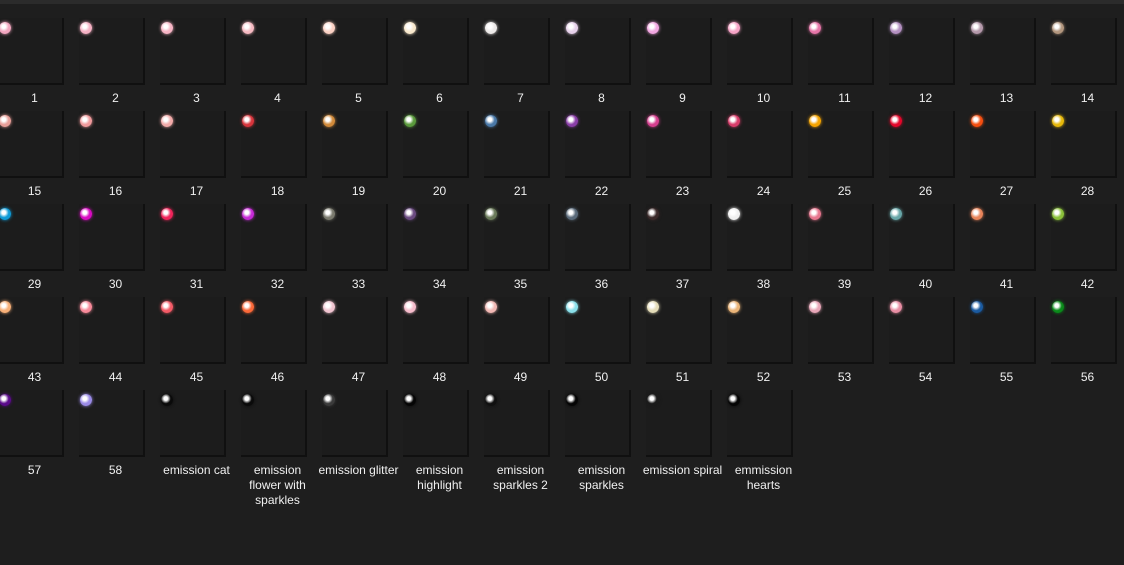 This screenshot has width=1124, height=565. I want to click on file-tile: 3, so click(196, 56).